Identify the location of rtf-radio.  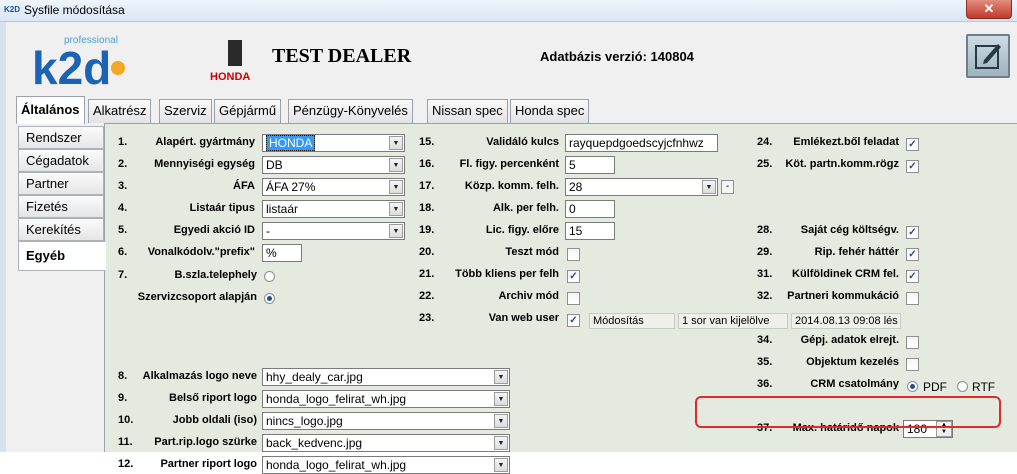
(962, 386).